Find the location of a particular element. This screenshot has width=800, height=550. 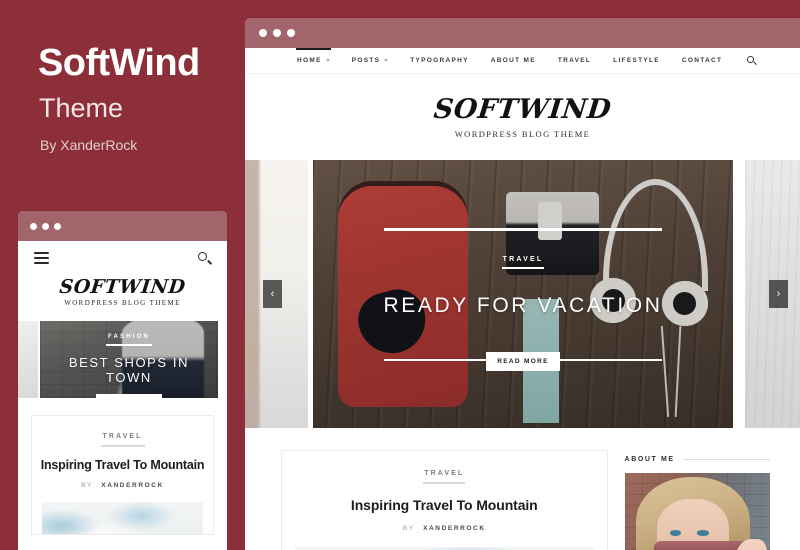

nav-item-home: HOME is located at coordinates (313, 60).